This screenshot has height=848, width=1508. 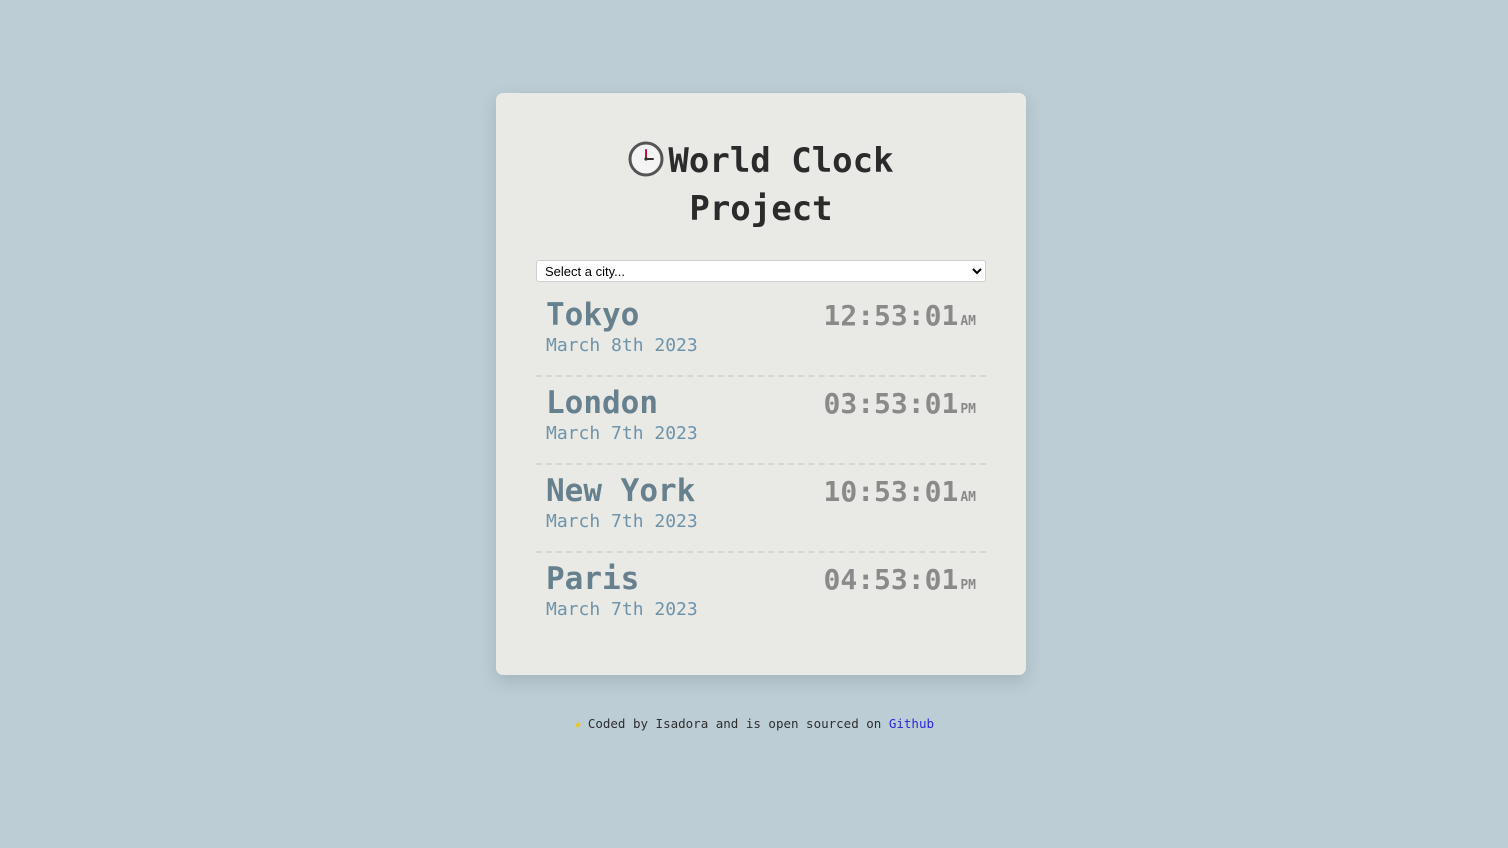 What do you see at coordinates (891, 403) in the screenshot?
I see `time-value: 03:53:01` at bounding box center [891, 403].